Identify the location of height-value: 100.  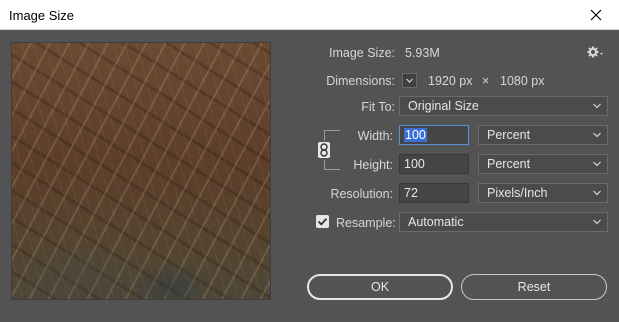
(414, 164).